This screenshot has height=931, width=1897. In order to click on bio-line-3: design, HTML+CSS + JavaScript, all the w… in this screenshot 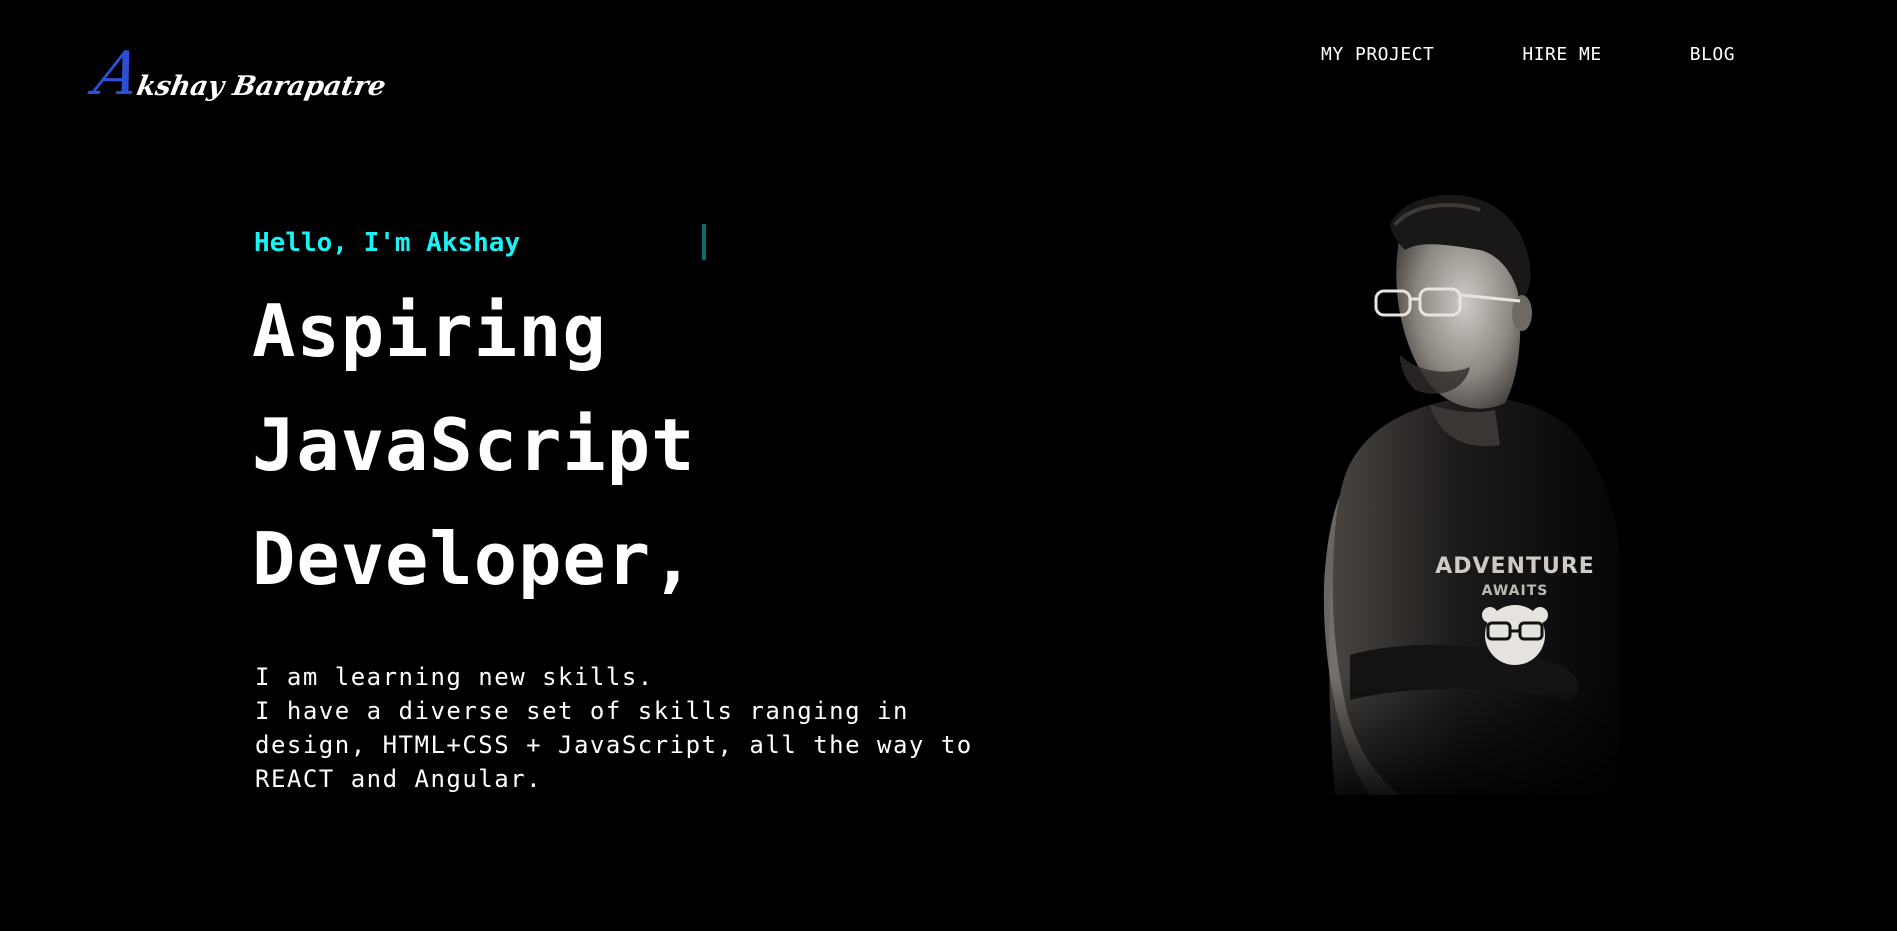, I will do `click(614, 745)`.